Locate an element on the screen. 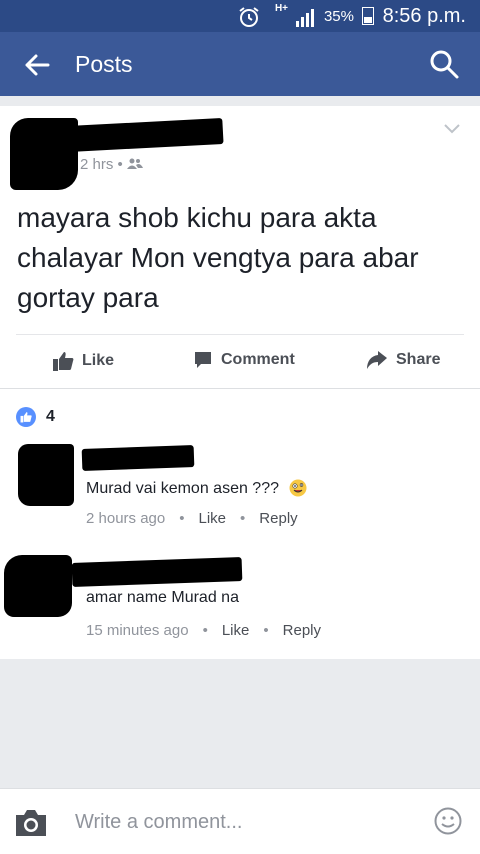 The image size is (480, 854). emoji-icon is located at coordinates (448, 821).